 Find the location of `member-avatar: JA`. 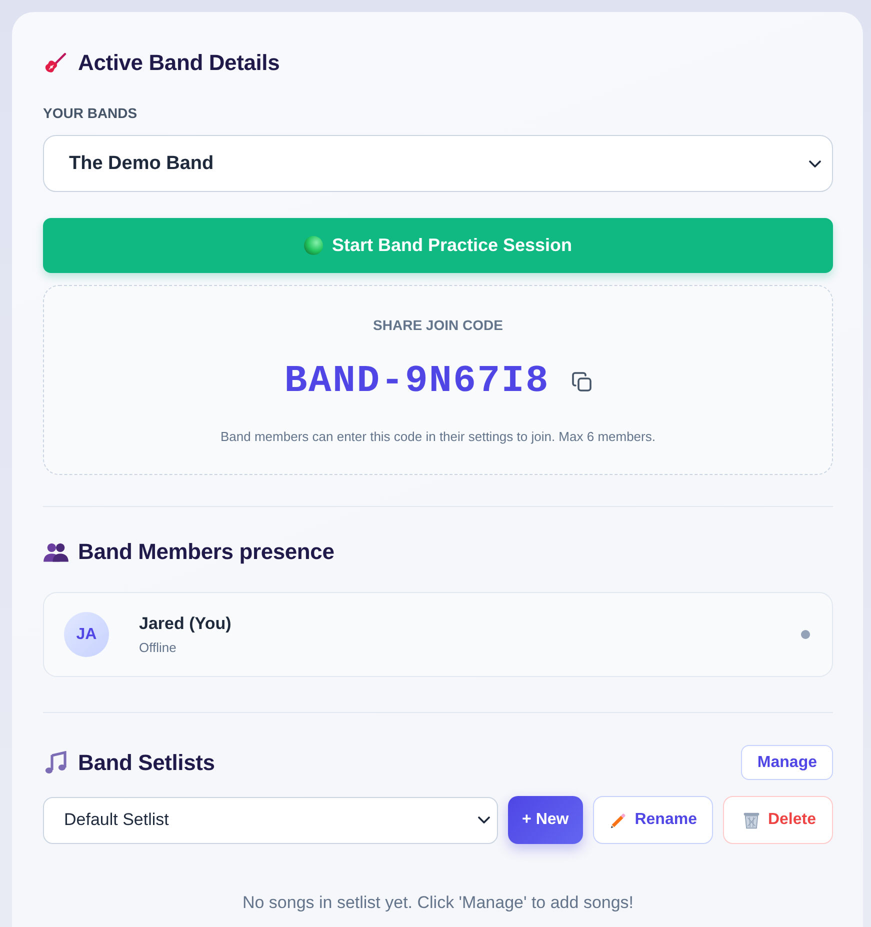

member-avatar: JA is located at coordinates (86, 634).